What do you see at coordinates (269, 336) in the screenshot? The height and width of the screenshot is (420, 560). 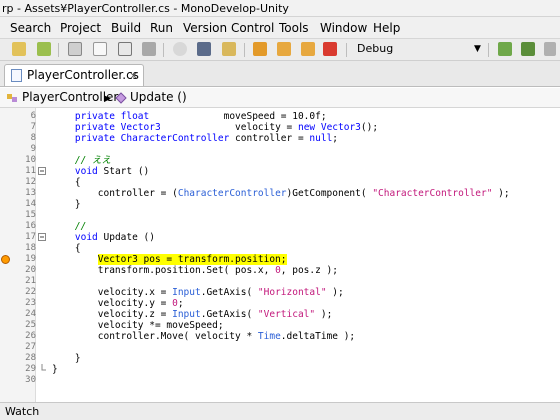 I see `code-token: Time` at bounding box center [269, 336].